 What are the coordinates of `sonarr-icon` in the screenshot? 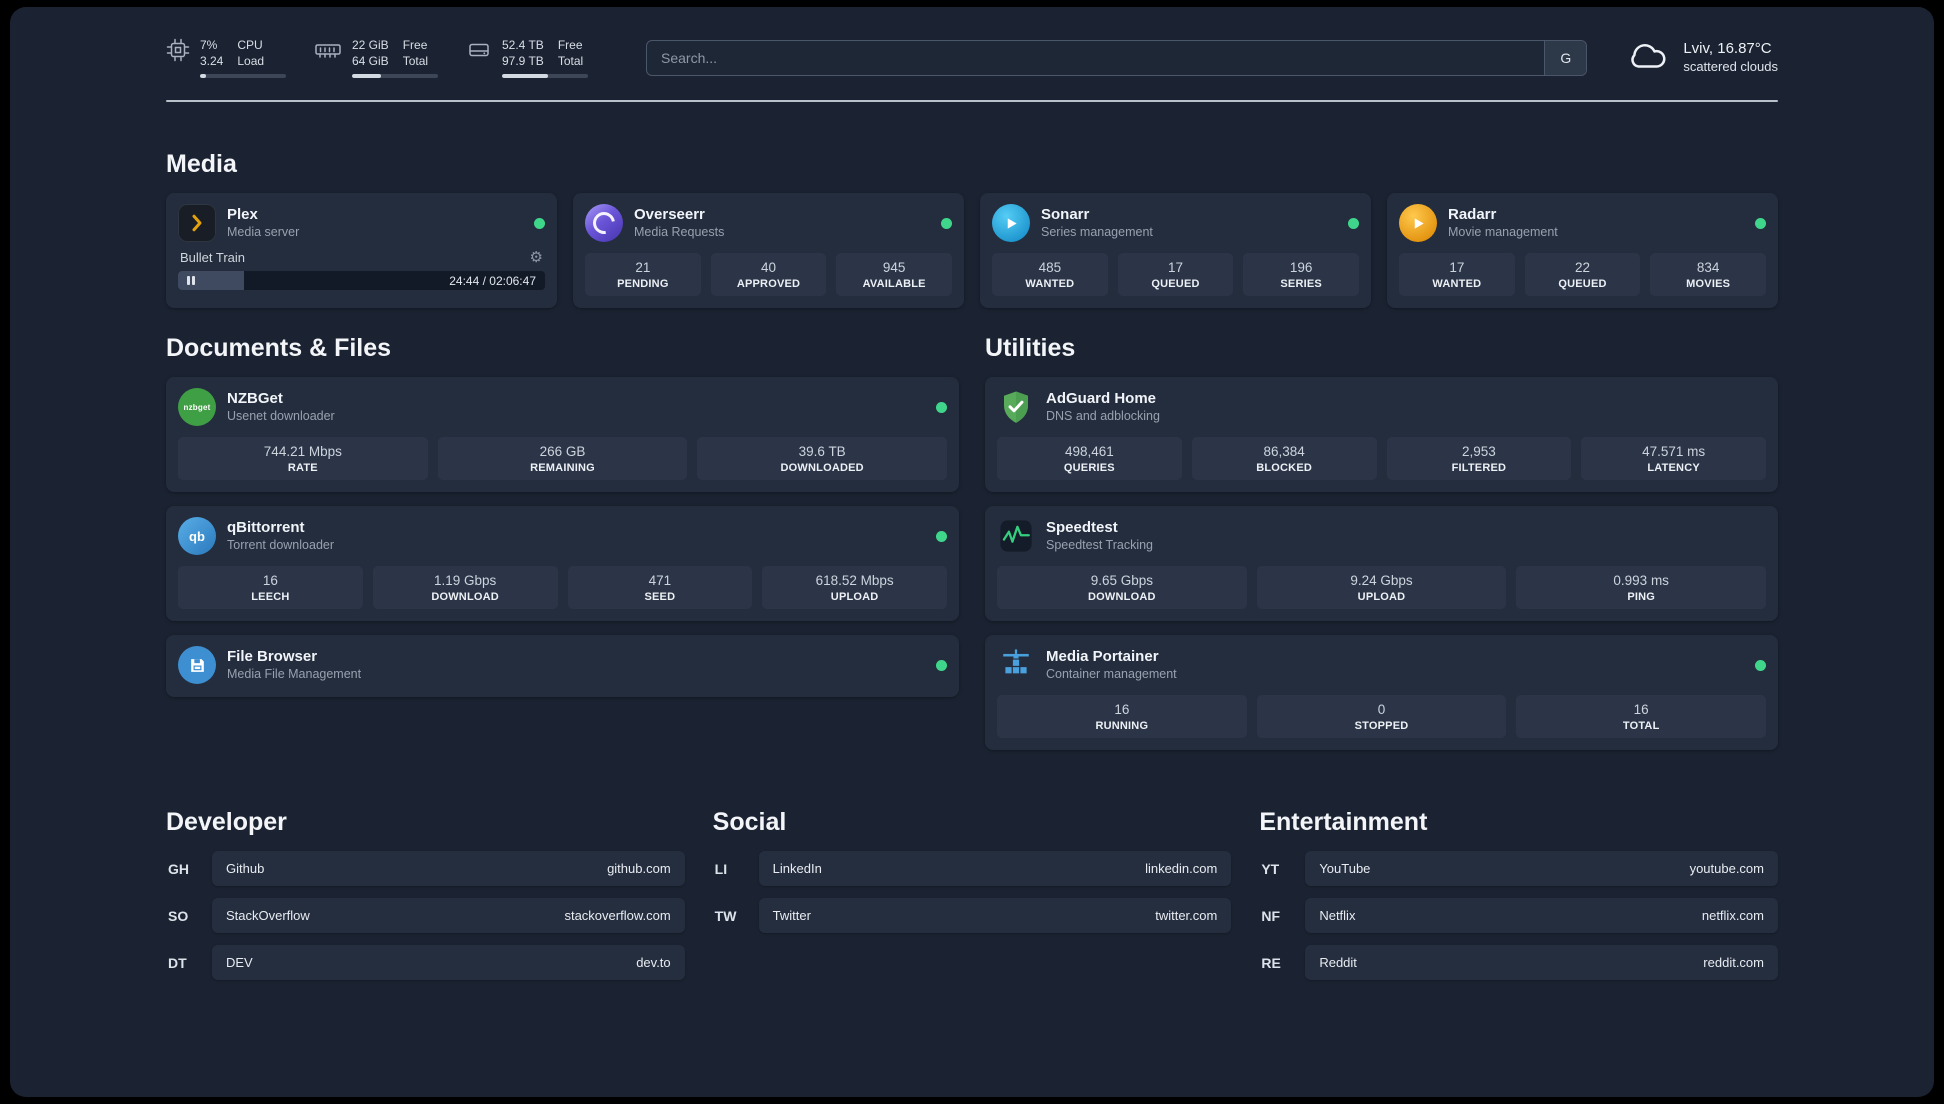 It's located at (1011, 223).